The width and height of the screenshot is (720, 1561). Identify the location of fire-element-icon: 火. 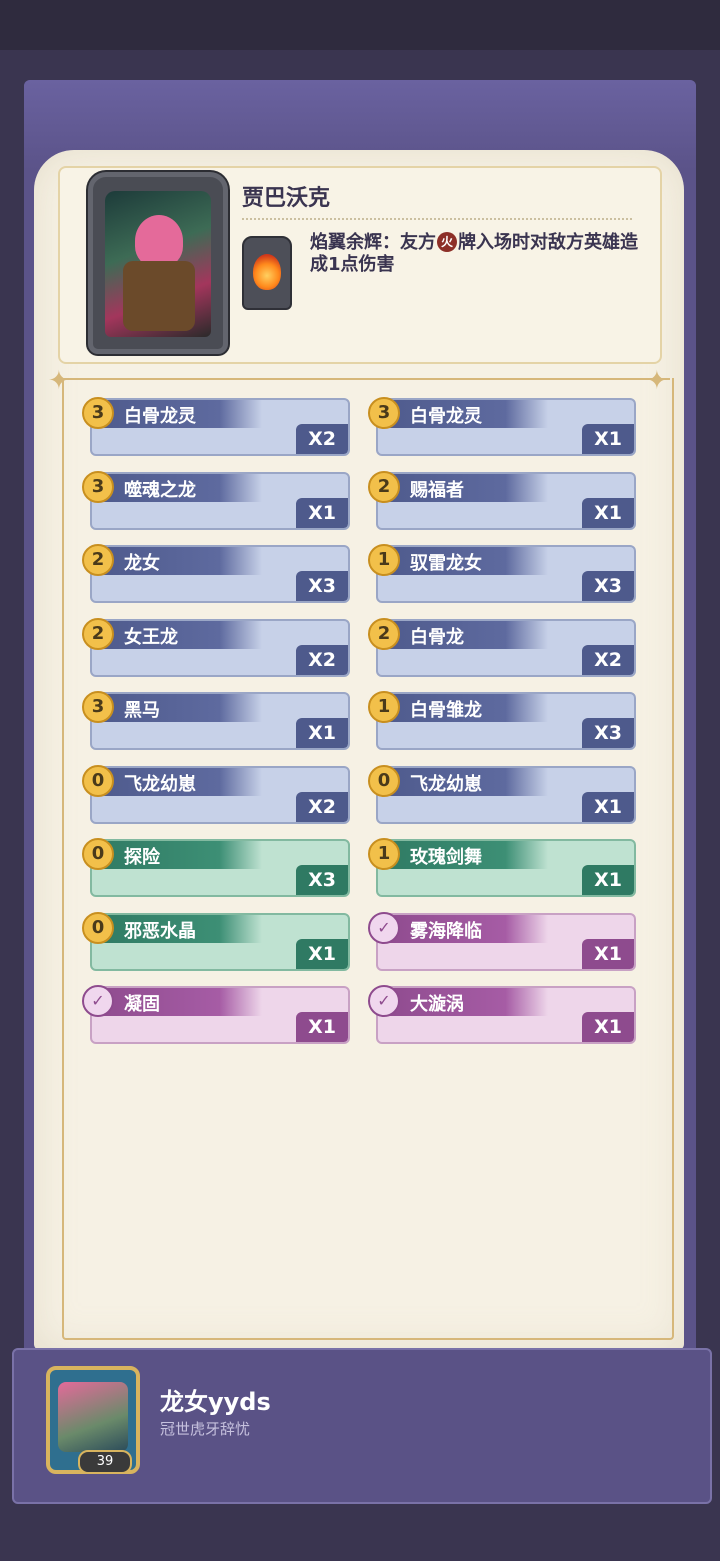
(447, 242).